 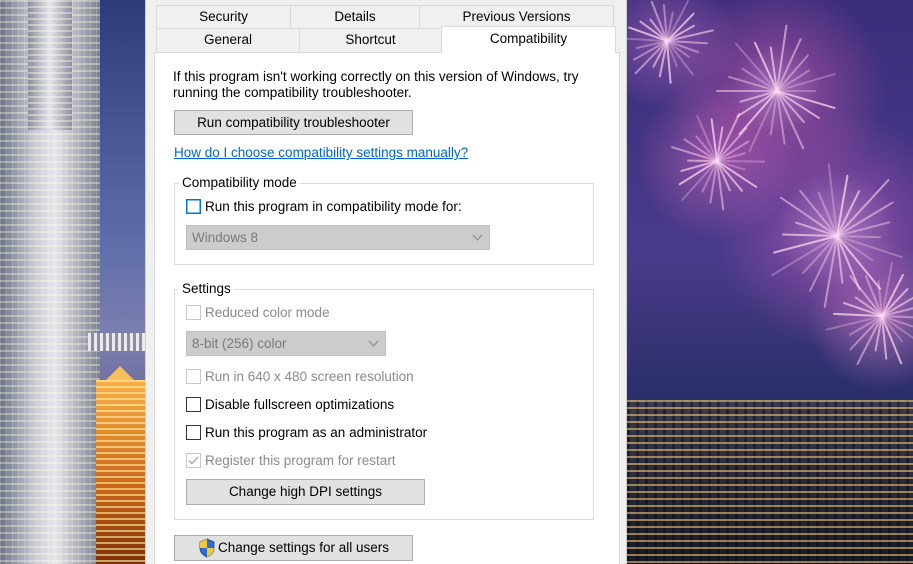 What do you see at coordinates (193, 376) in the screenshot?
I see `resolution-640-checkbox` at bounding box center [193, 376].